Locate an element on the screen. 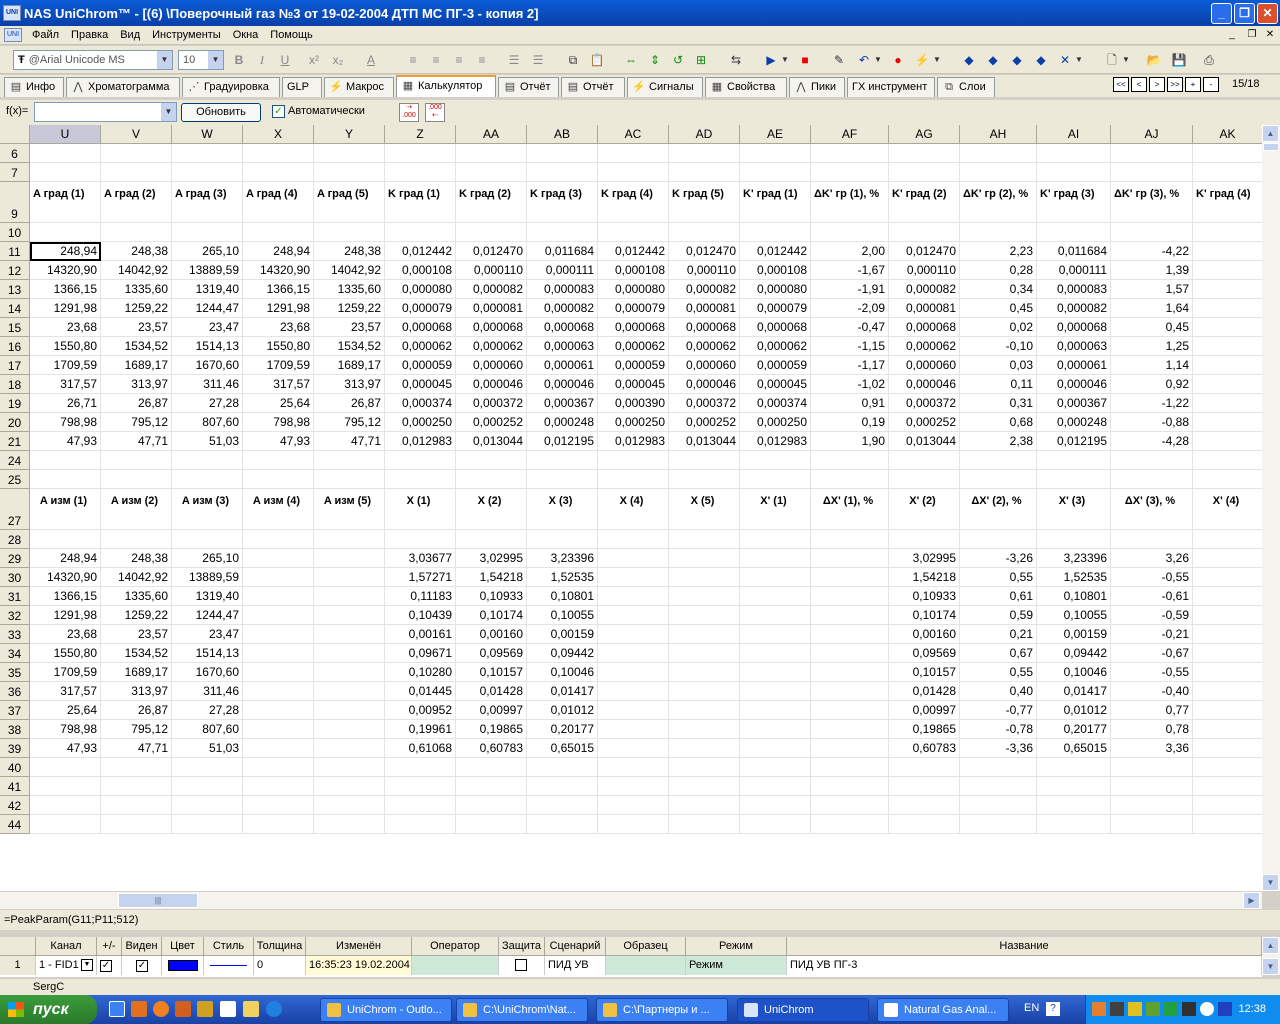 This screenshot has width=1280, height=1024. nav-last-button: >> is located at coordinates (1175, 84).